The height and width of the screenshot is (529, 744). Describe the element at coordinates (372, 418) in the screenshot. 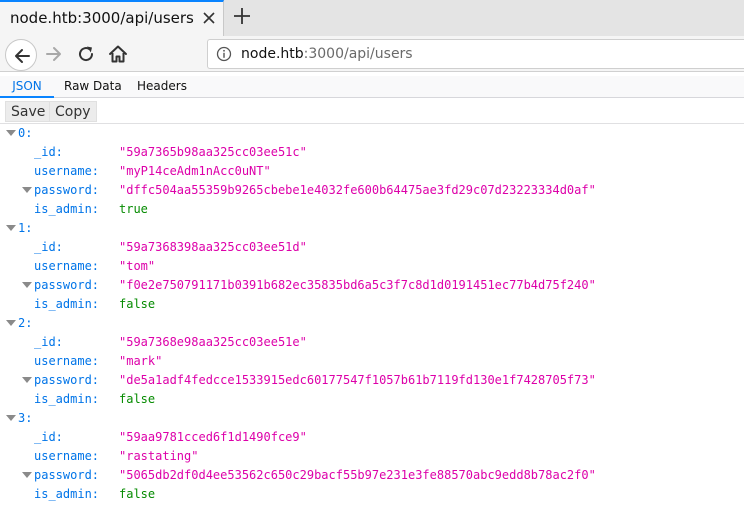

I see `tree-node-3: 3:` at that location.